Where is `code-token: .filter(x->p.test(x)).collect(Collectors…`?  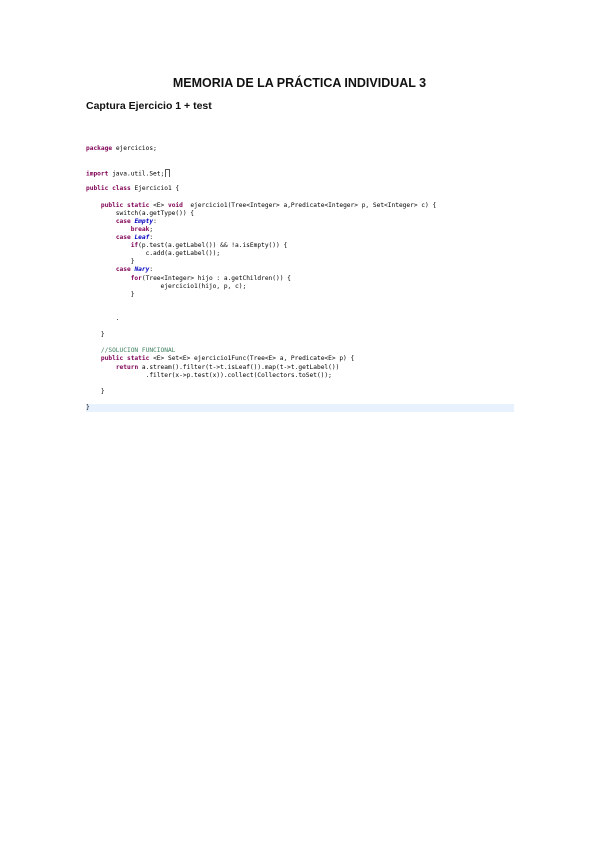
code-token: .filter(x->p.test(x)).collect(Collectors… is located at coordinates (209, 375).